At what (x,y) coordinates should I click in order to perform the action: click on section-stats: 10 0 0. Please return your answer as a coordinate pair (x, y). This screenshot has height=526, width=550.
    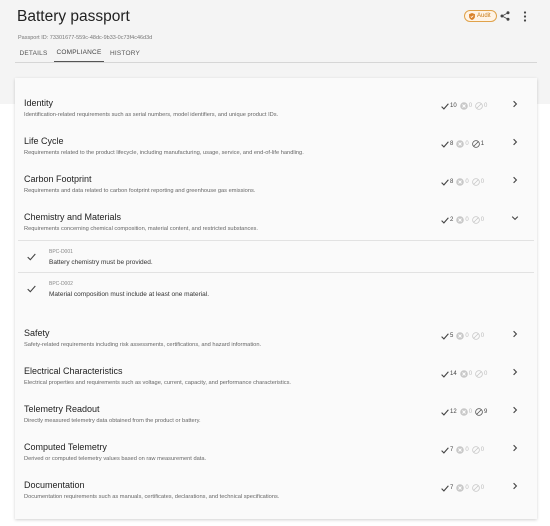
    Looking at the image, I should click on (465, 106).